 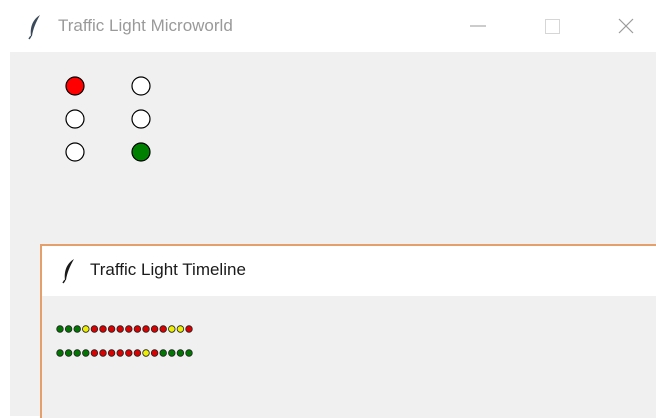 I want to click on minimize-icon, so click(x=478, y=26).